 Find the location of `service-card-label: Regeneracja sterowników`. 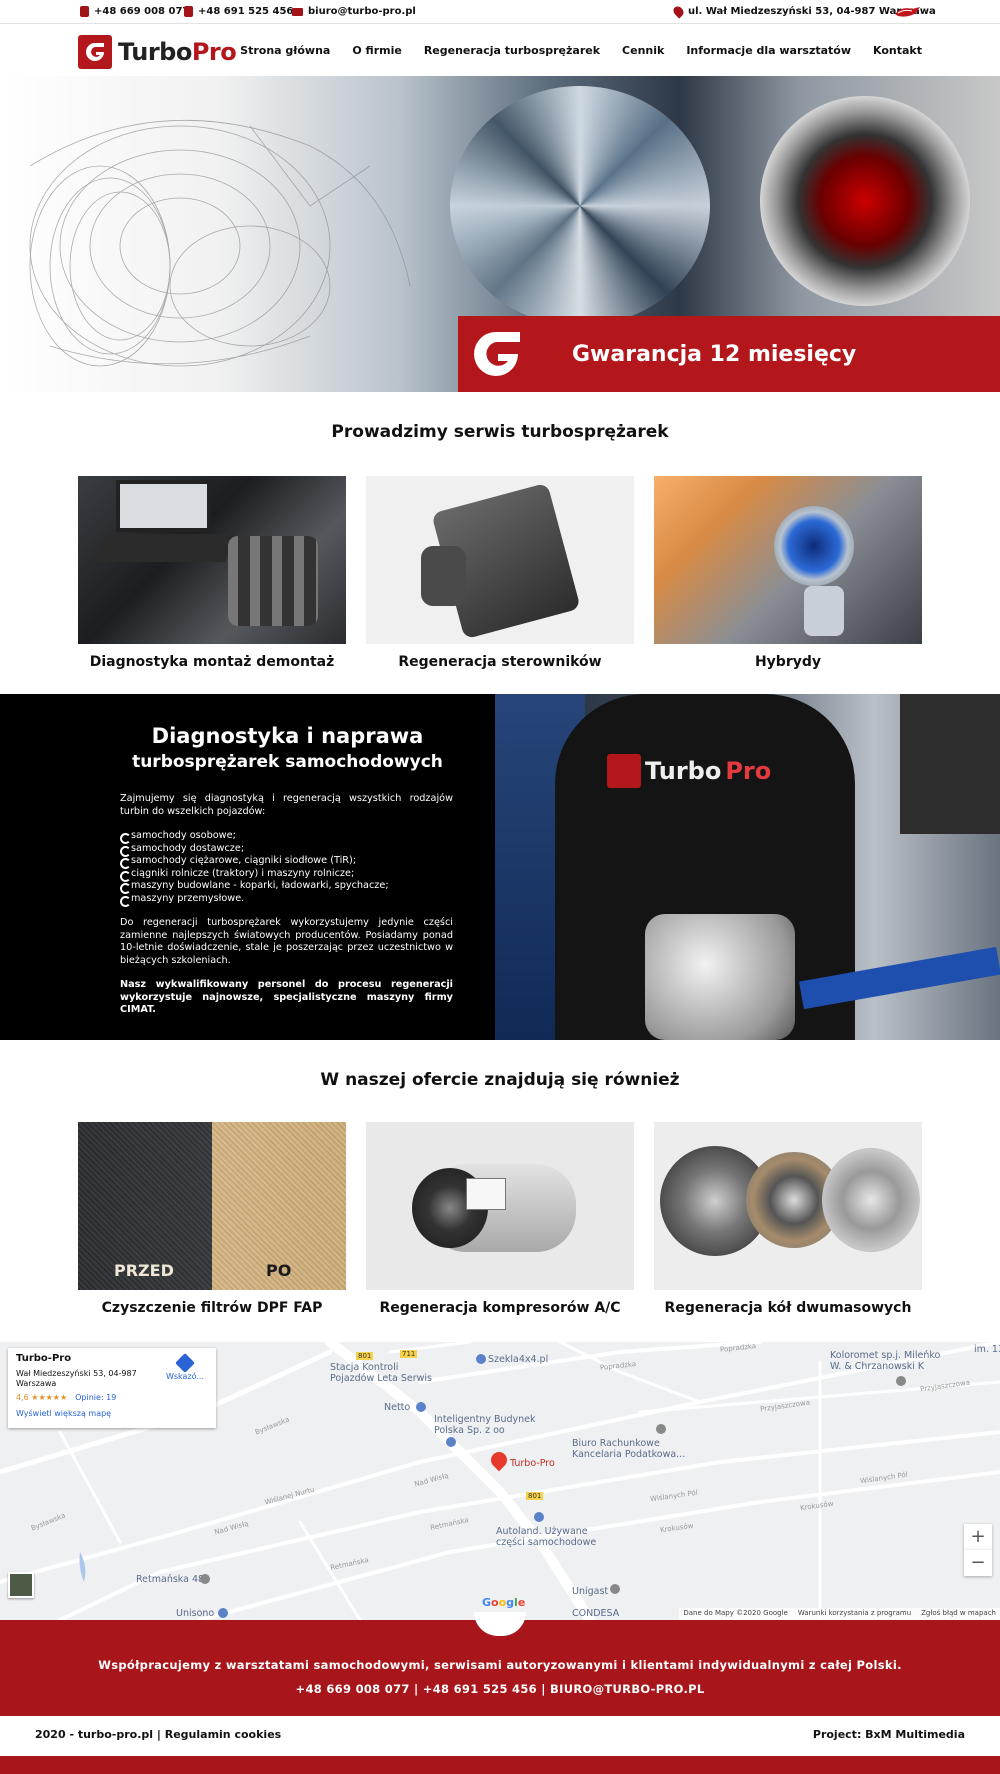

service-card-label: Regeneracja sterowników is located at coordinates (500, 662).